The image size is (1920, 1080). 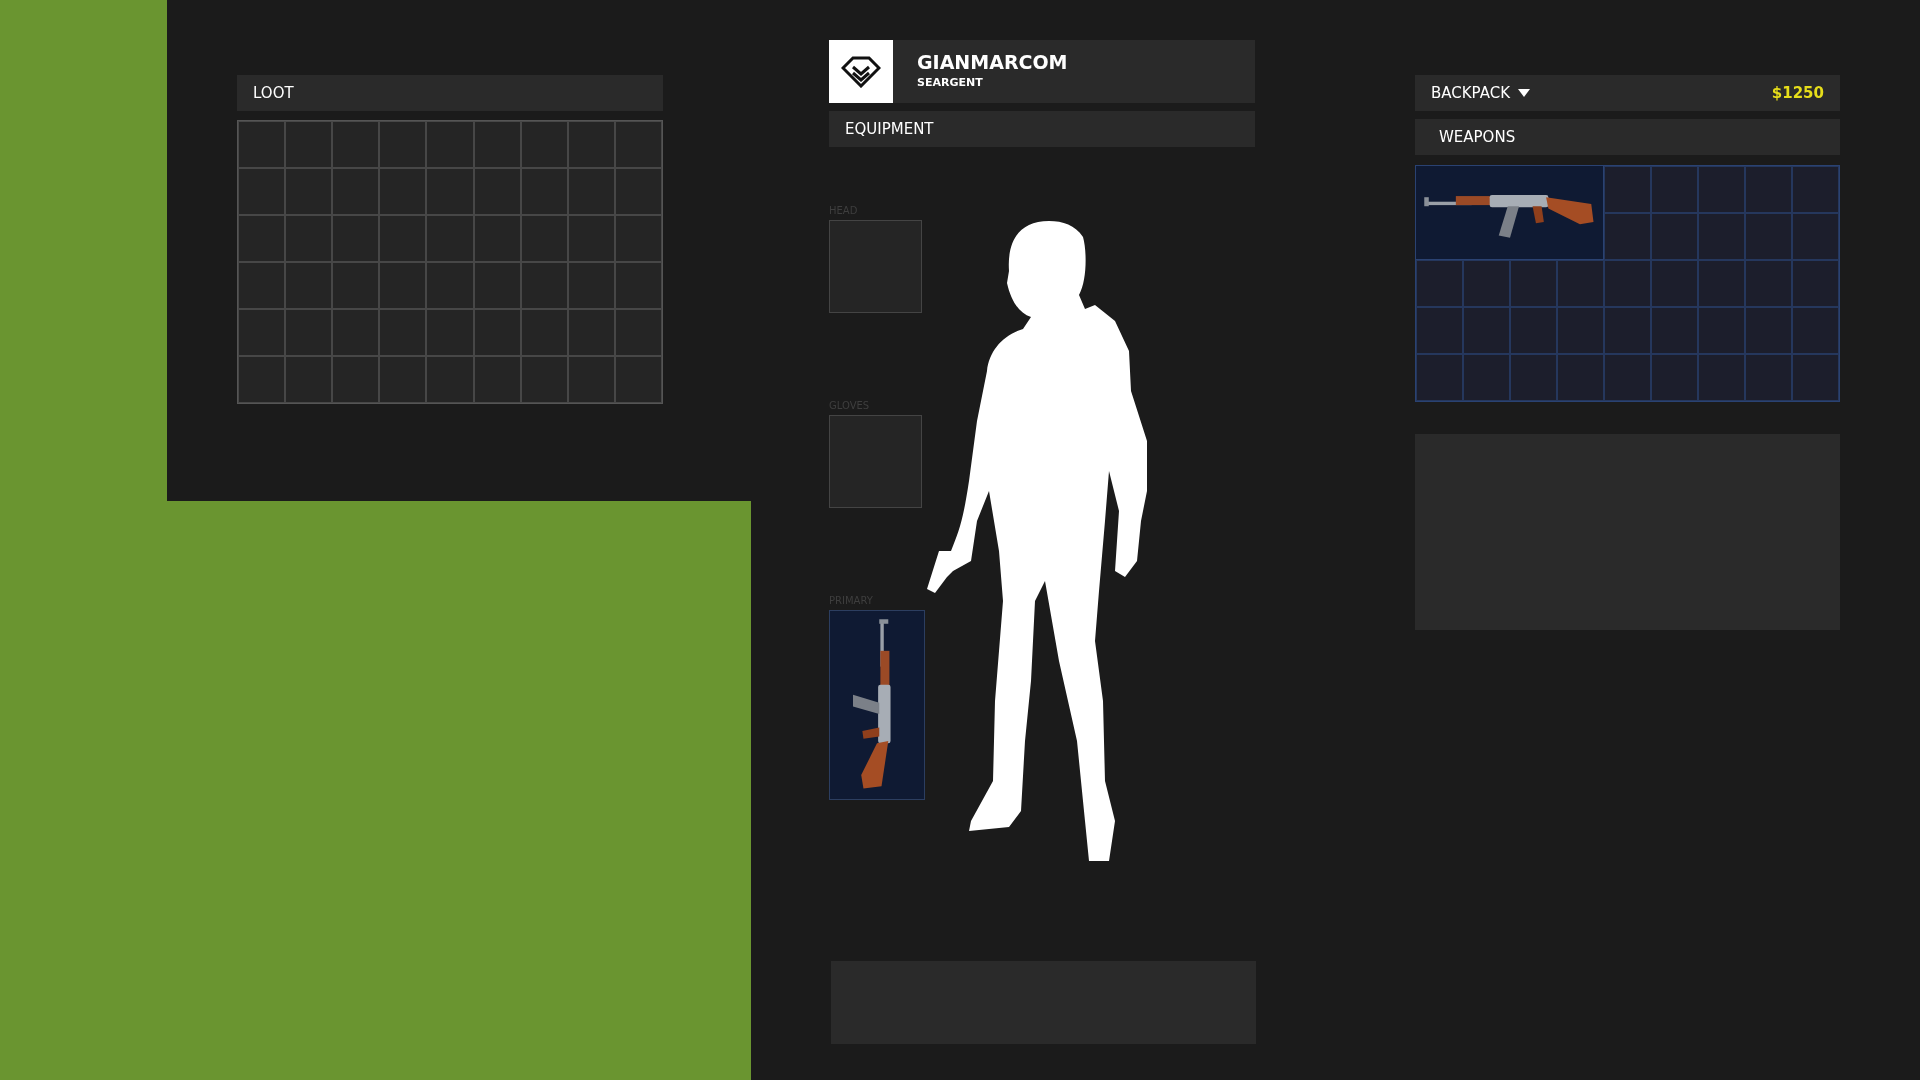 I want to click on player-name: GIANMARCOM, so click(x=992, y=63).